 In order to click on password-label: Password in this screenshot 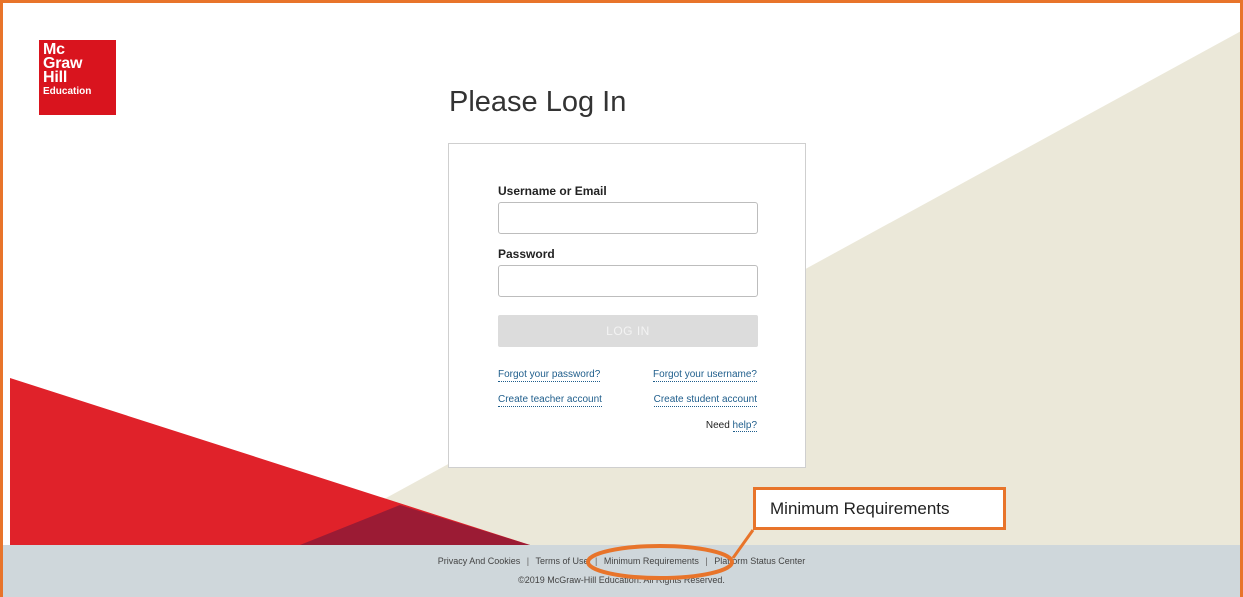, I will do `click(526, 254)`.